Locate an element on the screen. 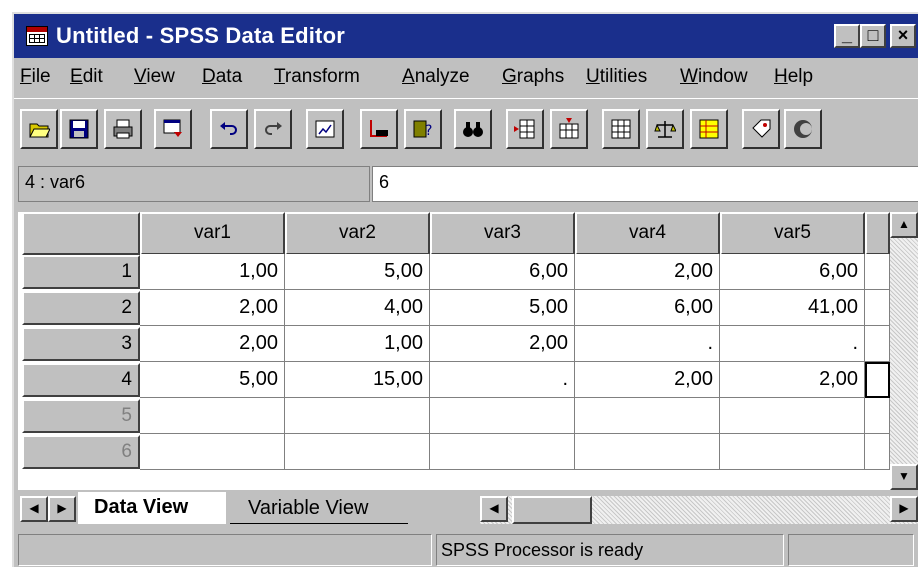 This screenshot has width=918, height=567. scroll-down-button: ▼ is located at coordinates (904, 477).